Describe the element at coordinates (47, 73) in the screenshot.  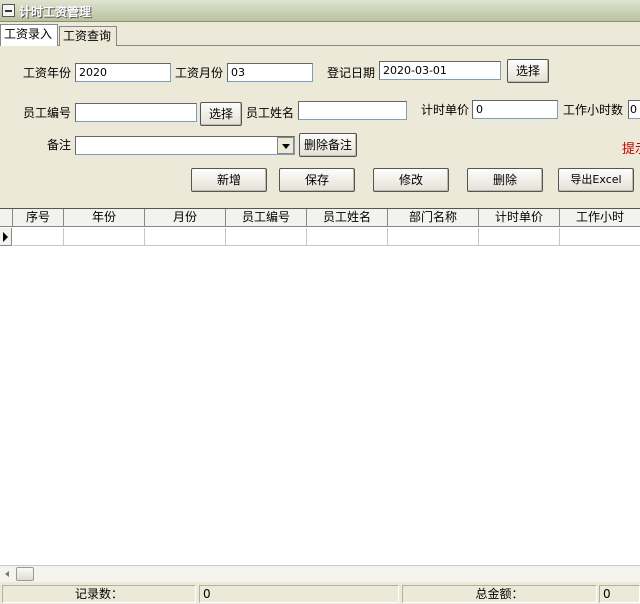
I see `year-label: 工资年份` at that location.